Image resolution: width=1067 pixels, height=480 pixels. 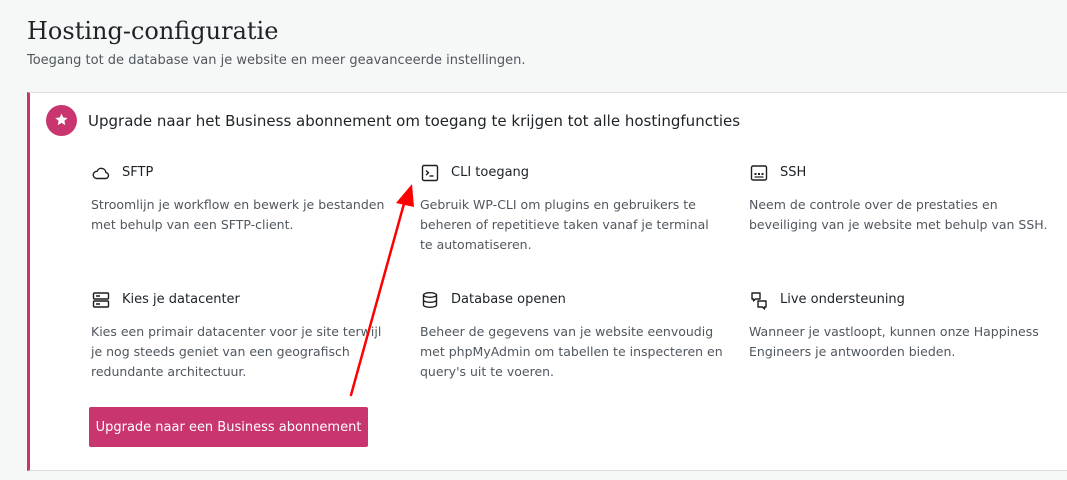 What do you see at coordinates (138, 172) in the screenshot?
I see `feature-title: SFTP` at bounding box center [138, 172].